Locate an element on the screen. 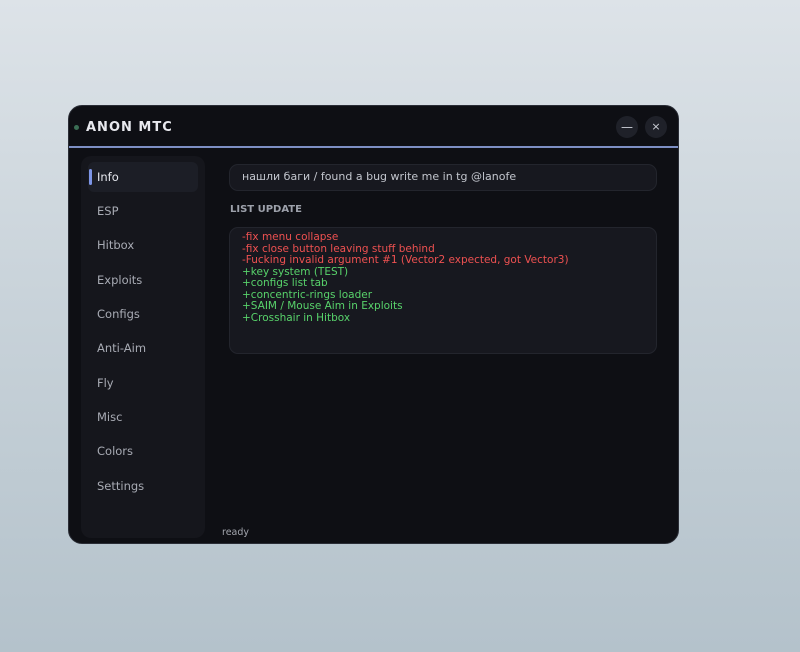 The image size is (800, 652). sidebar-item-anti-aim: Anti-Aim is located at coordinates (143, 348).